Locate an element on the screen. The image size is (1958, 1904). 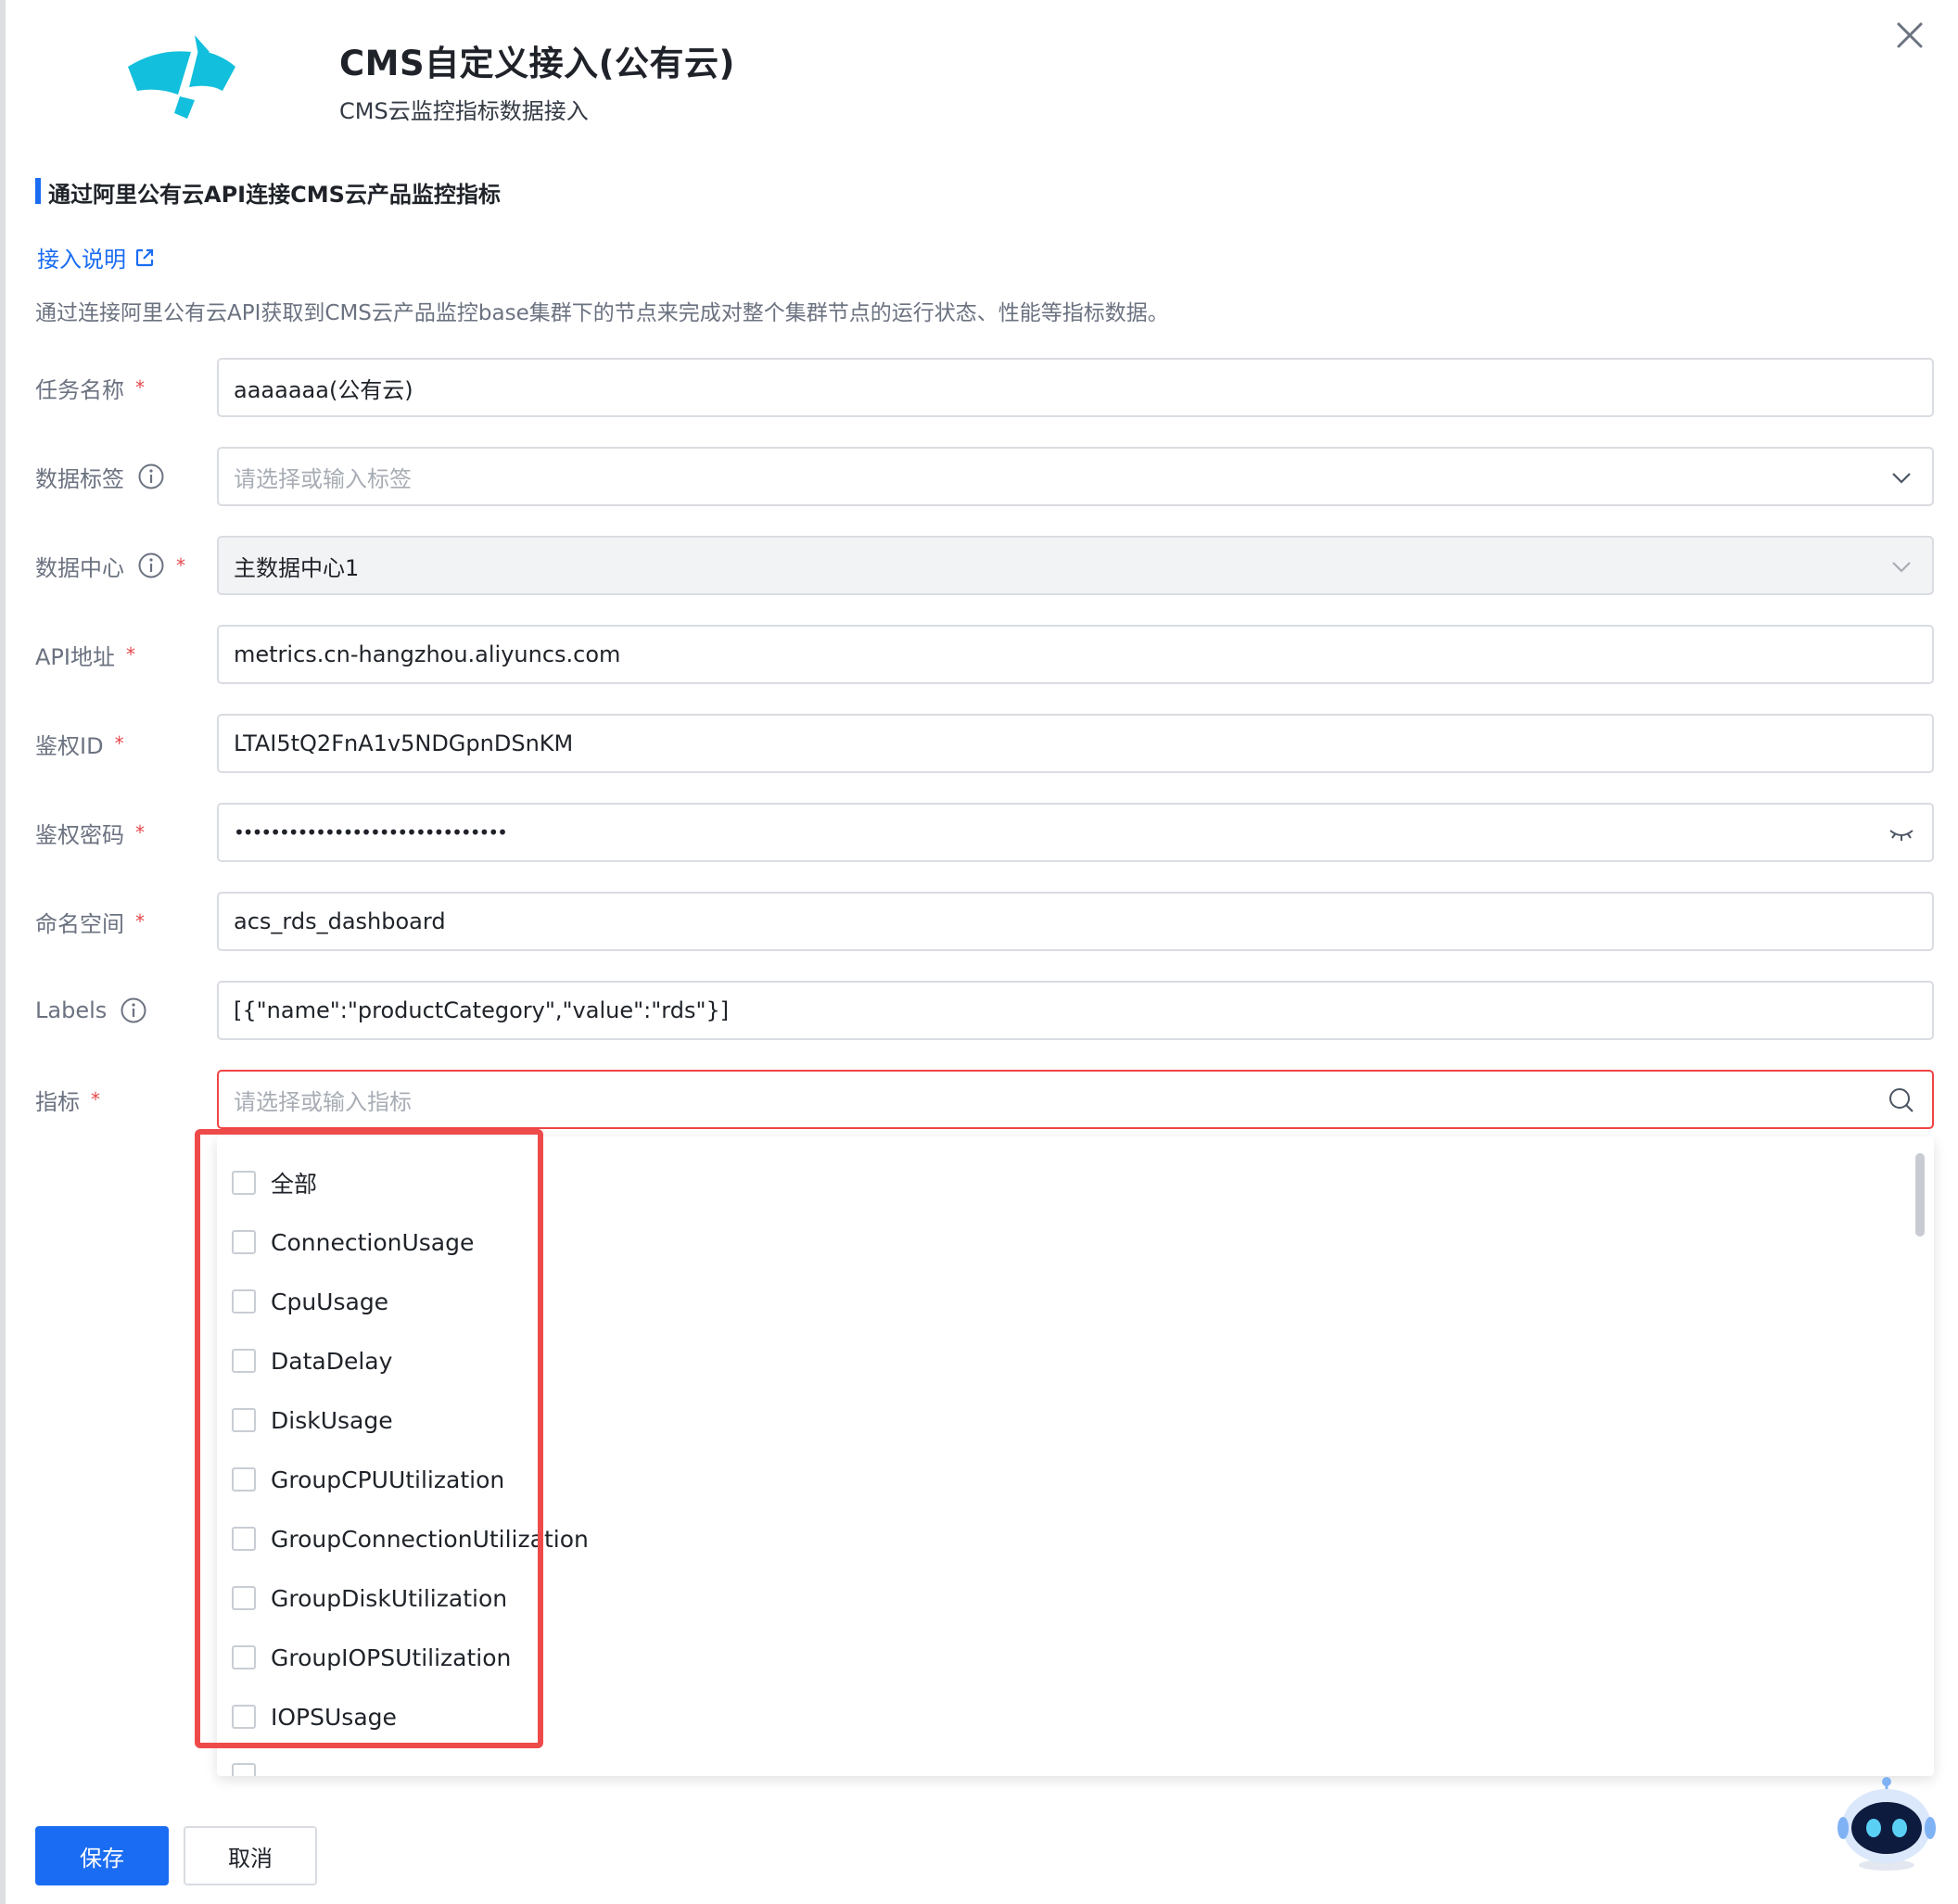
namespace-label: 命名空间 * is located at coordinates (90, 921).